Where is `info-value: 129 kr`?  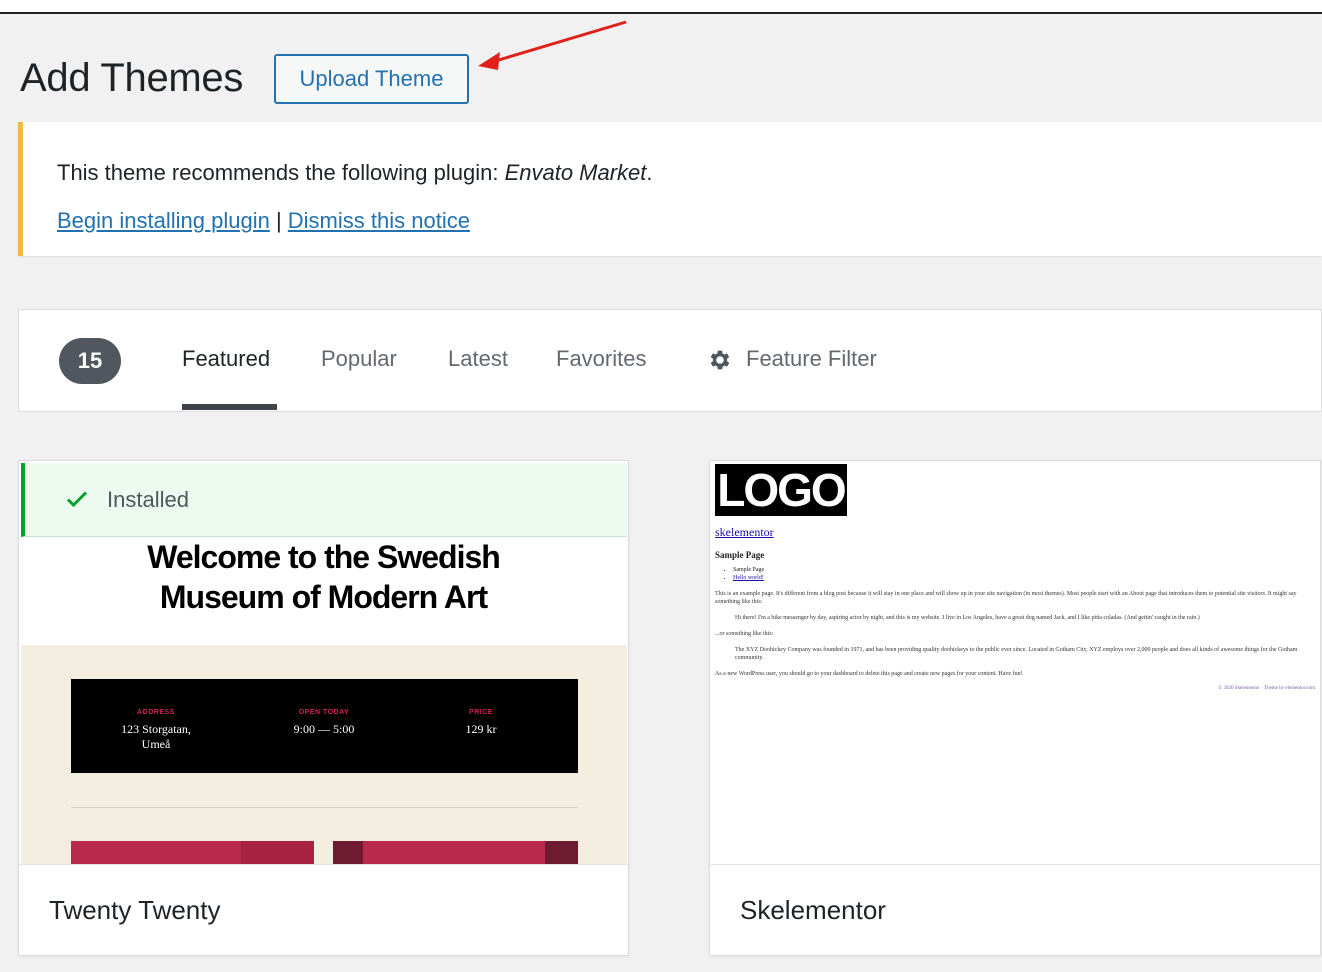
info-value: 129 kr is located at coordinates (481, 729).